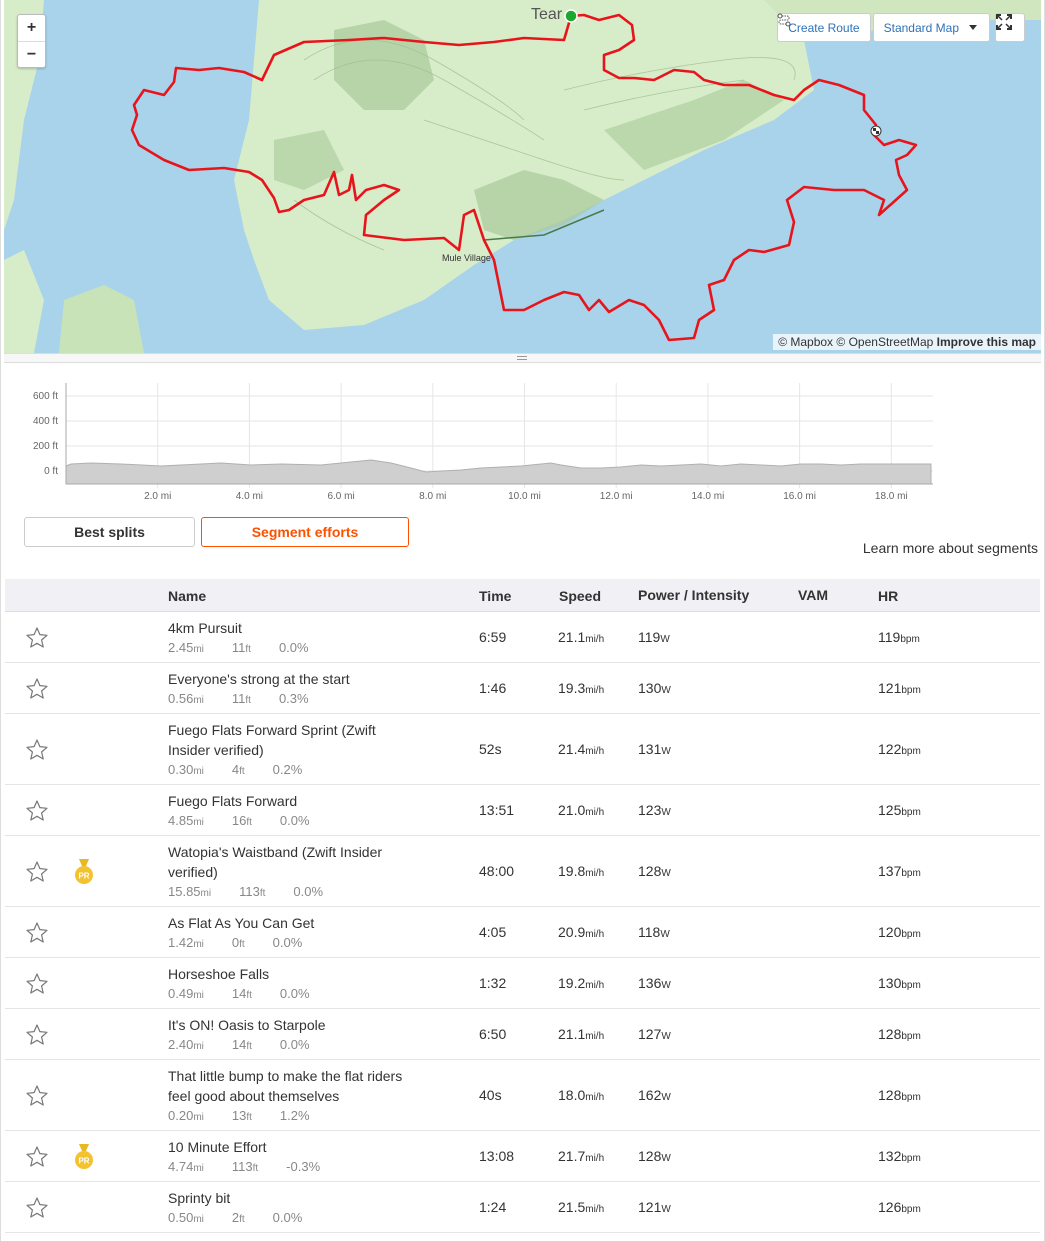  I want to click on learn-more-link: Learn more about segments, so click(950, 548).